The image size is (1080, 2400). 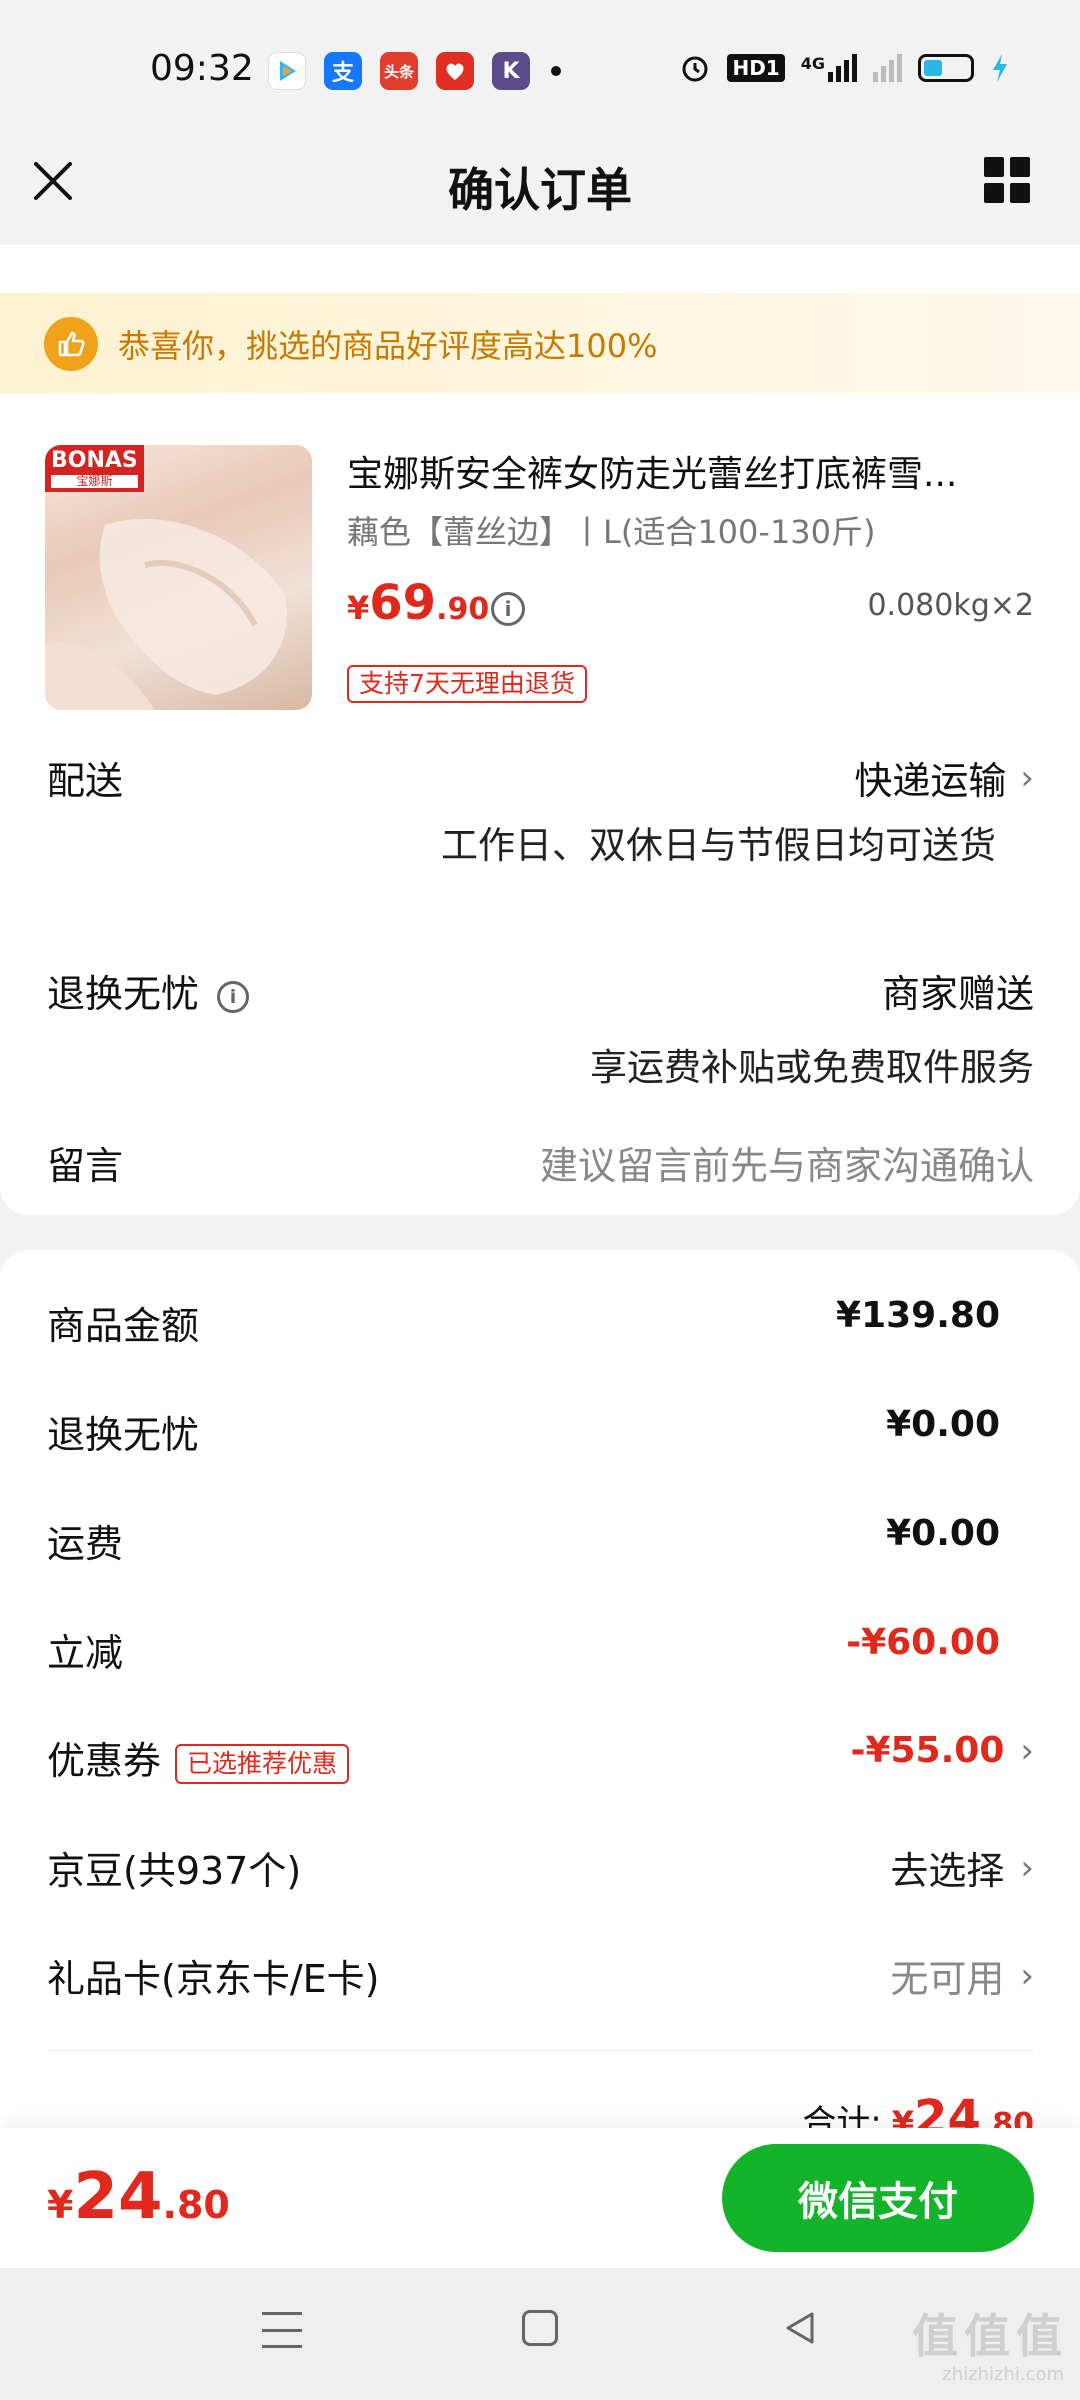 What do you see at coordinates (138, 2197) in the screenshot?
I see `pay-total-price: ¥24.80` at bounding box center [138, 2197].